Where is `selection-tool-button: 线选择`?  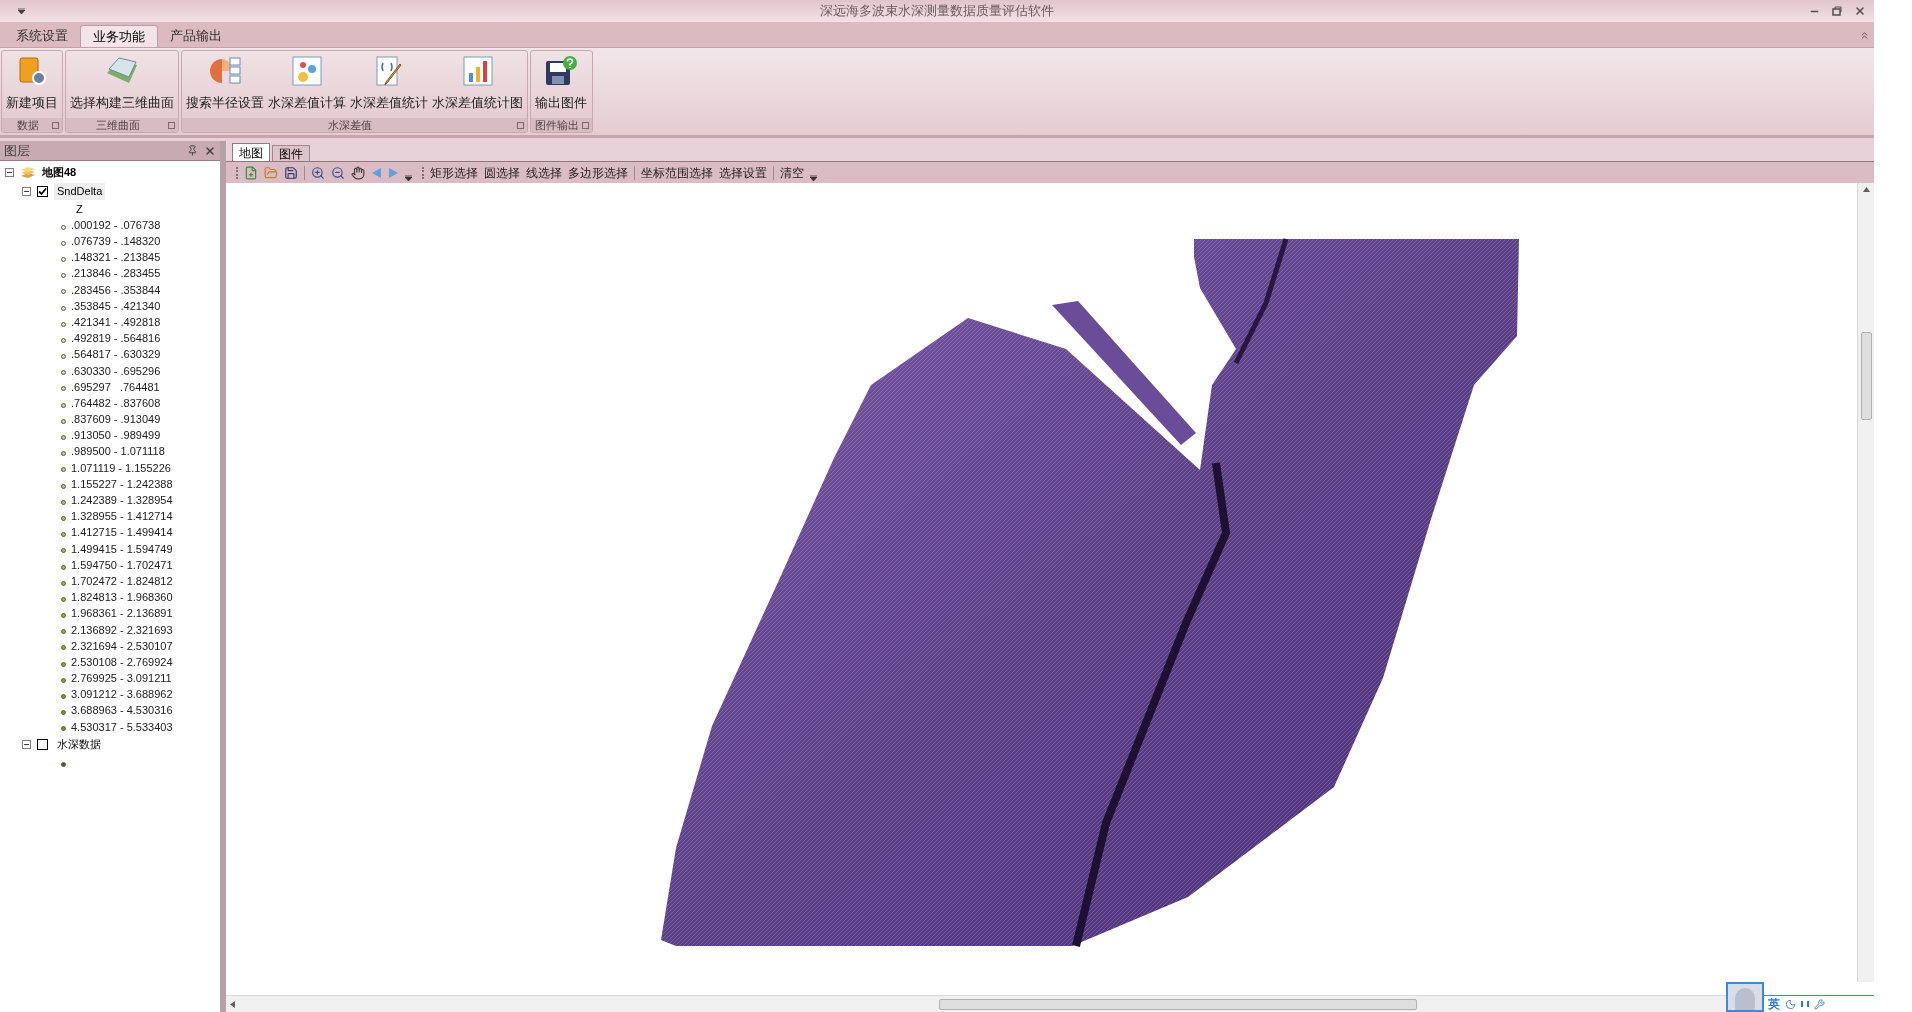
selection-tool-button: 线选择 is located at coordinates (544, 172).